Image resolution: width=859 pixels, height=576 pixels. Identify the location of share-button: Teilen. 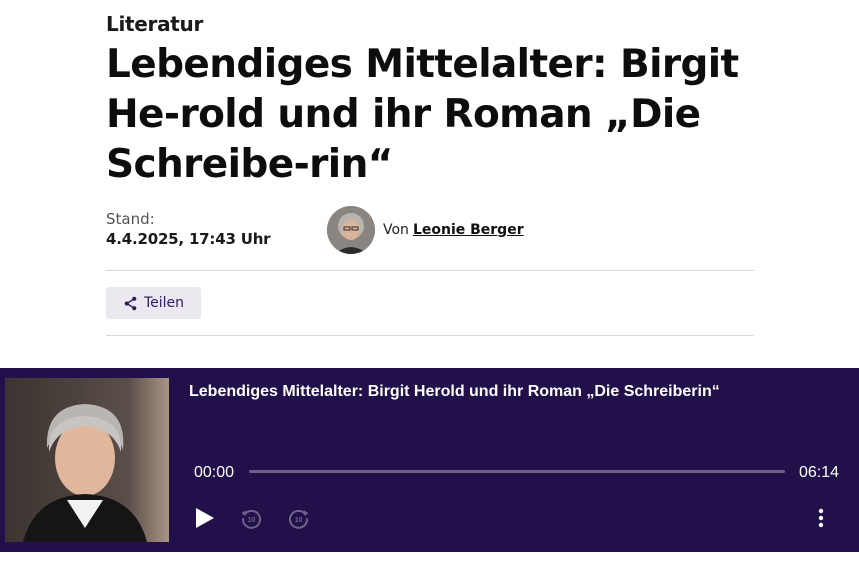
(153, 303).